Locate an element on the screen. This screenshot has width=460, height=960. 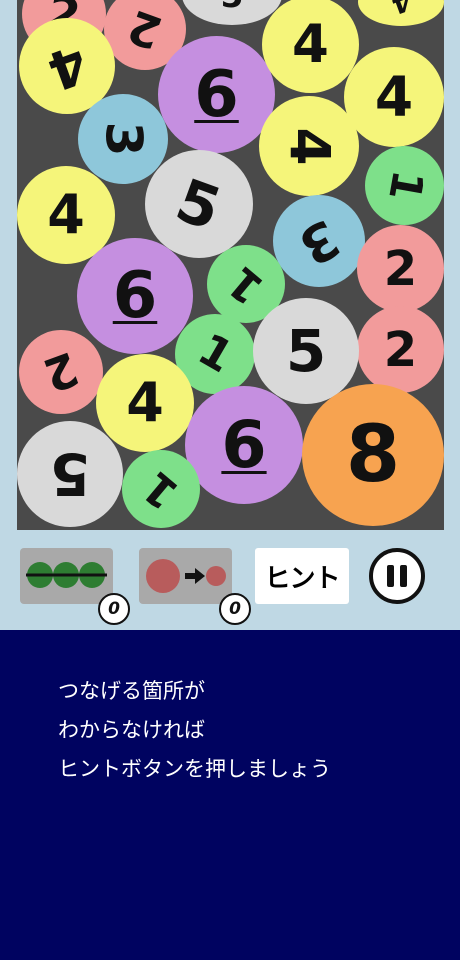
line-item-button is located at coordinates (66, 576).